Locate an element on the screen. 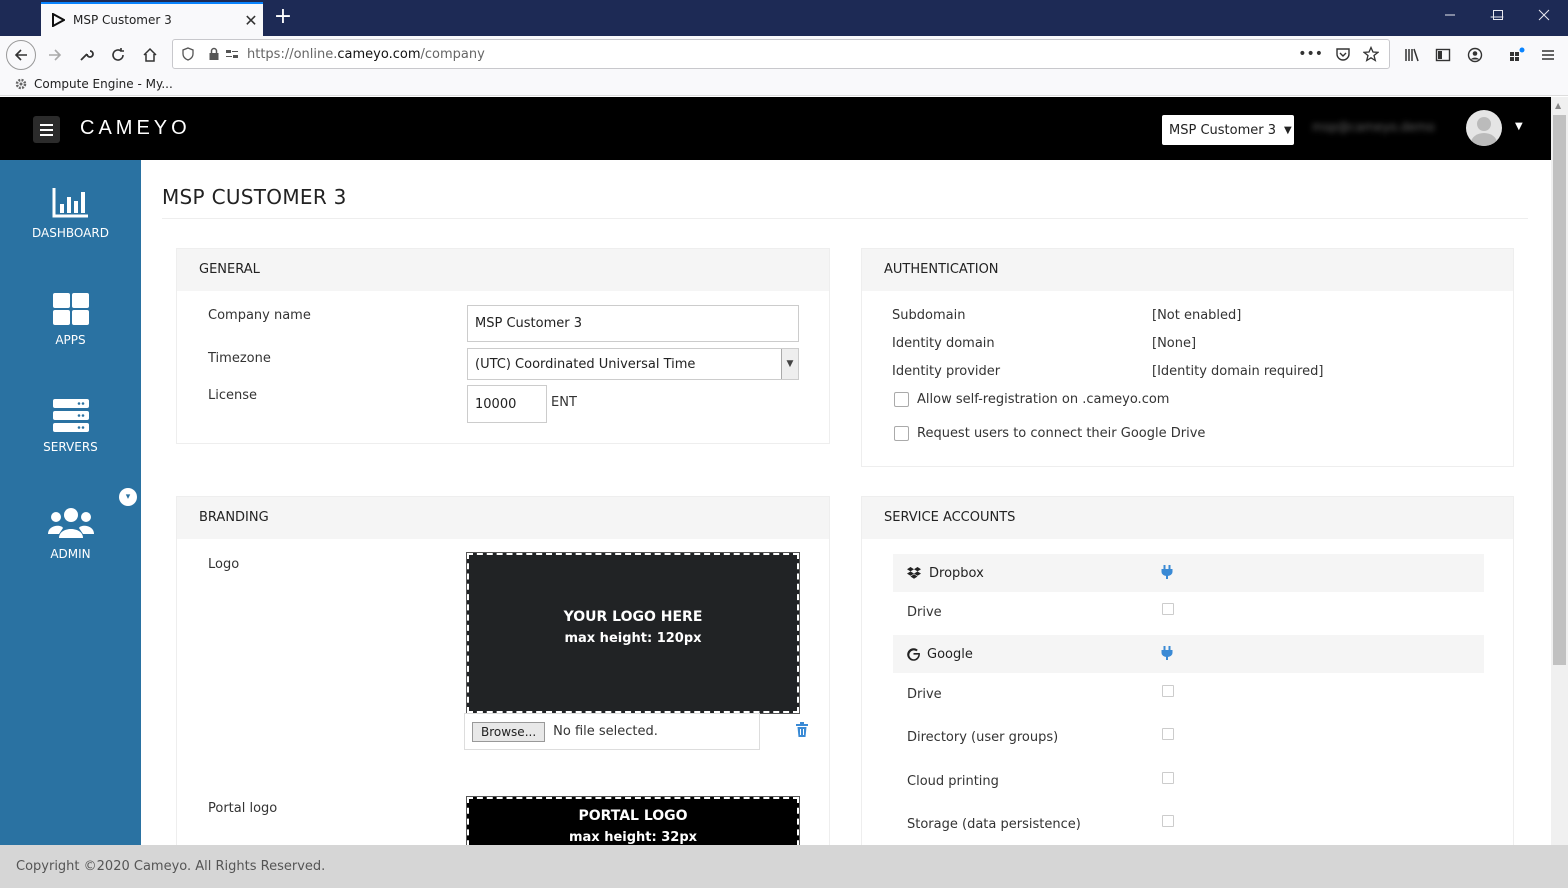 The width and height of the screenshot is (1568, 888). shield-icon is located at coordinates (188, 54).